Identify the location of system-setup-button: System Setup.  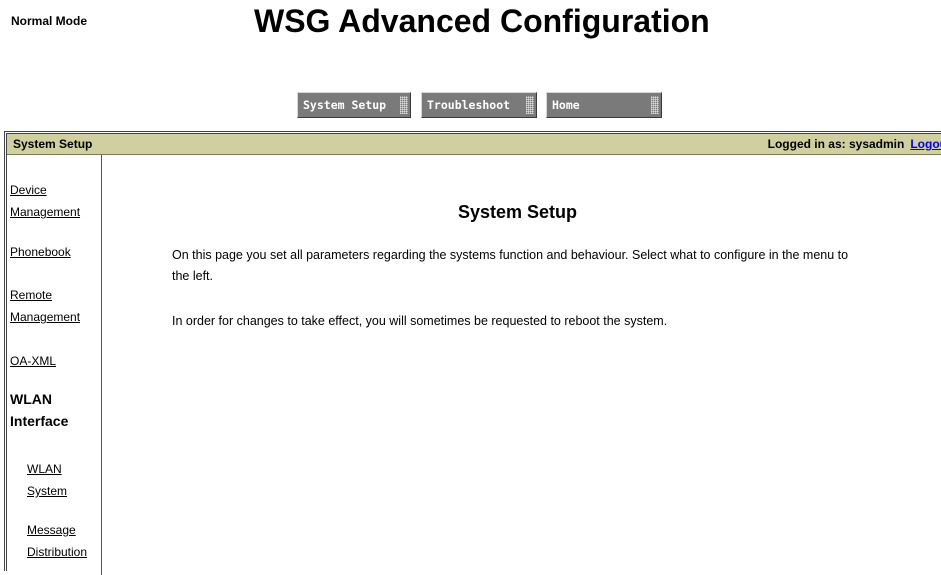
(354, 105).